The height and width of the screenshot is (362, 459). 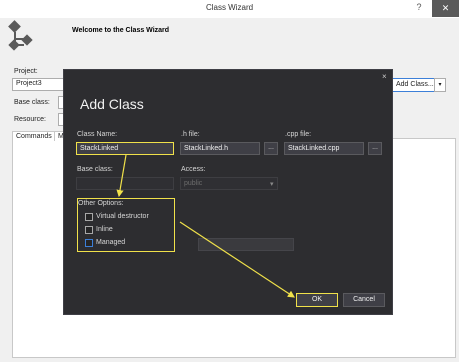 What do you see at coordinates (121, 176) in the screenshot?
I see `arrow-to-options` at bounding box center [121, 176].